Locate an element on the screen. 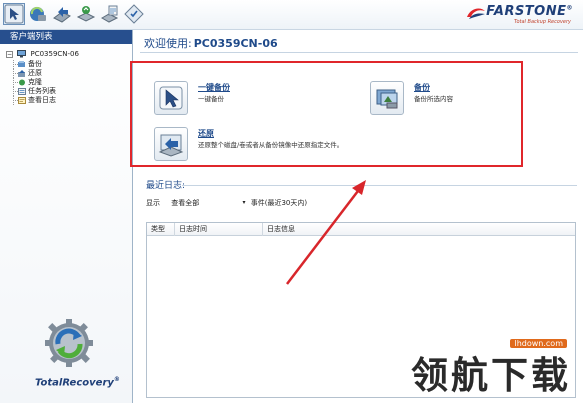 The height and width of the screenshot is (403, 583). watermark: lhdown.com 领航下载 is located at coordinates (482, 369).